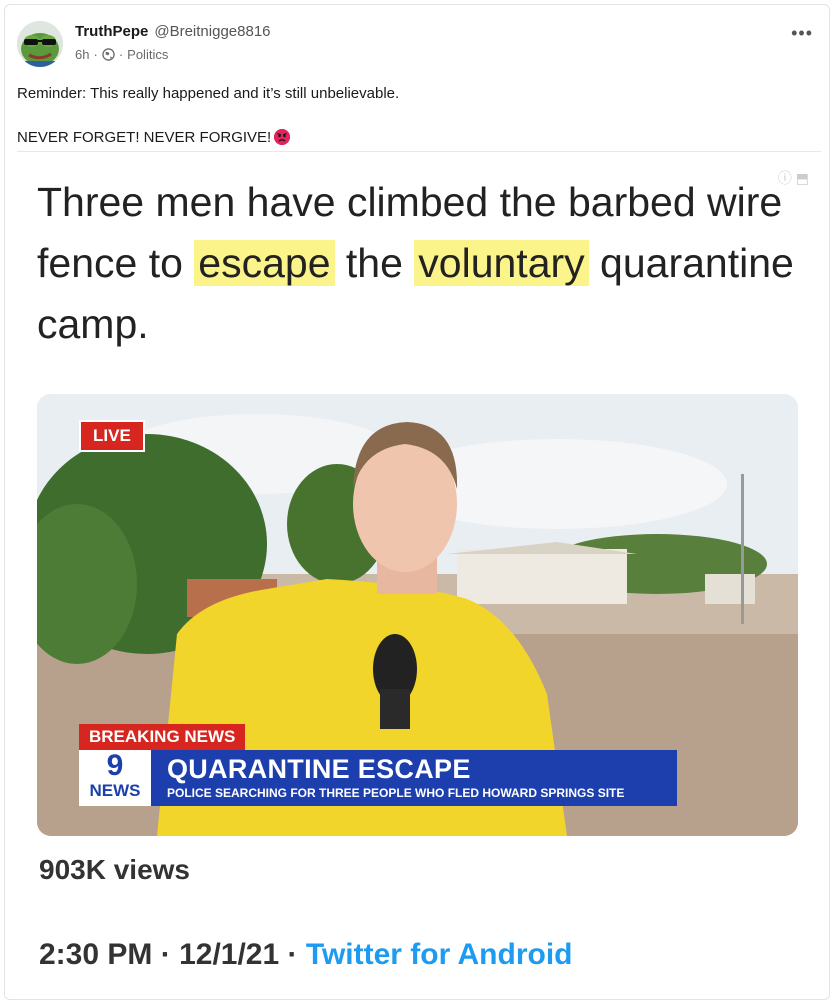 The width and height of the screenshot is (834, 1004). What do you see at coordinates (374, 263) in the screenshot?
I see `tweet-text-part: the` at bounding box center [374, 263].